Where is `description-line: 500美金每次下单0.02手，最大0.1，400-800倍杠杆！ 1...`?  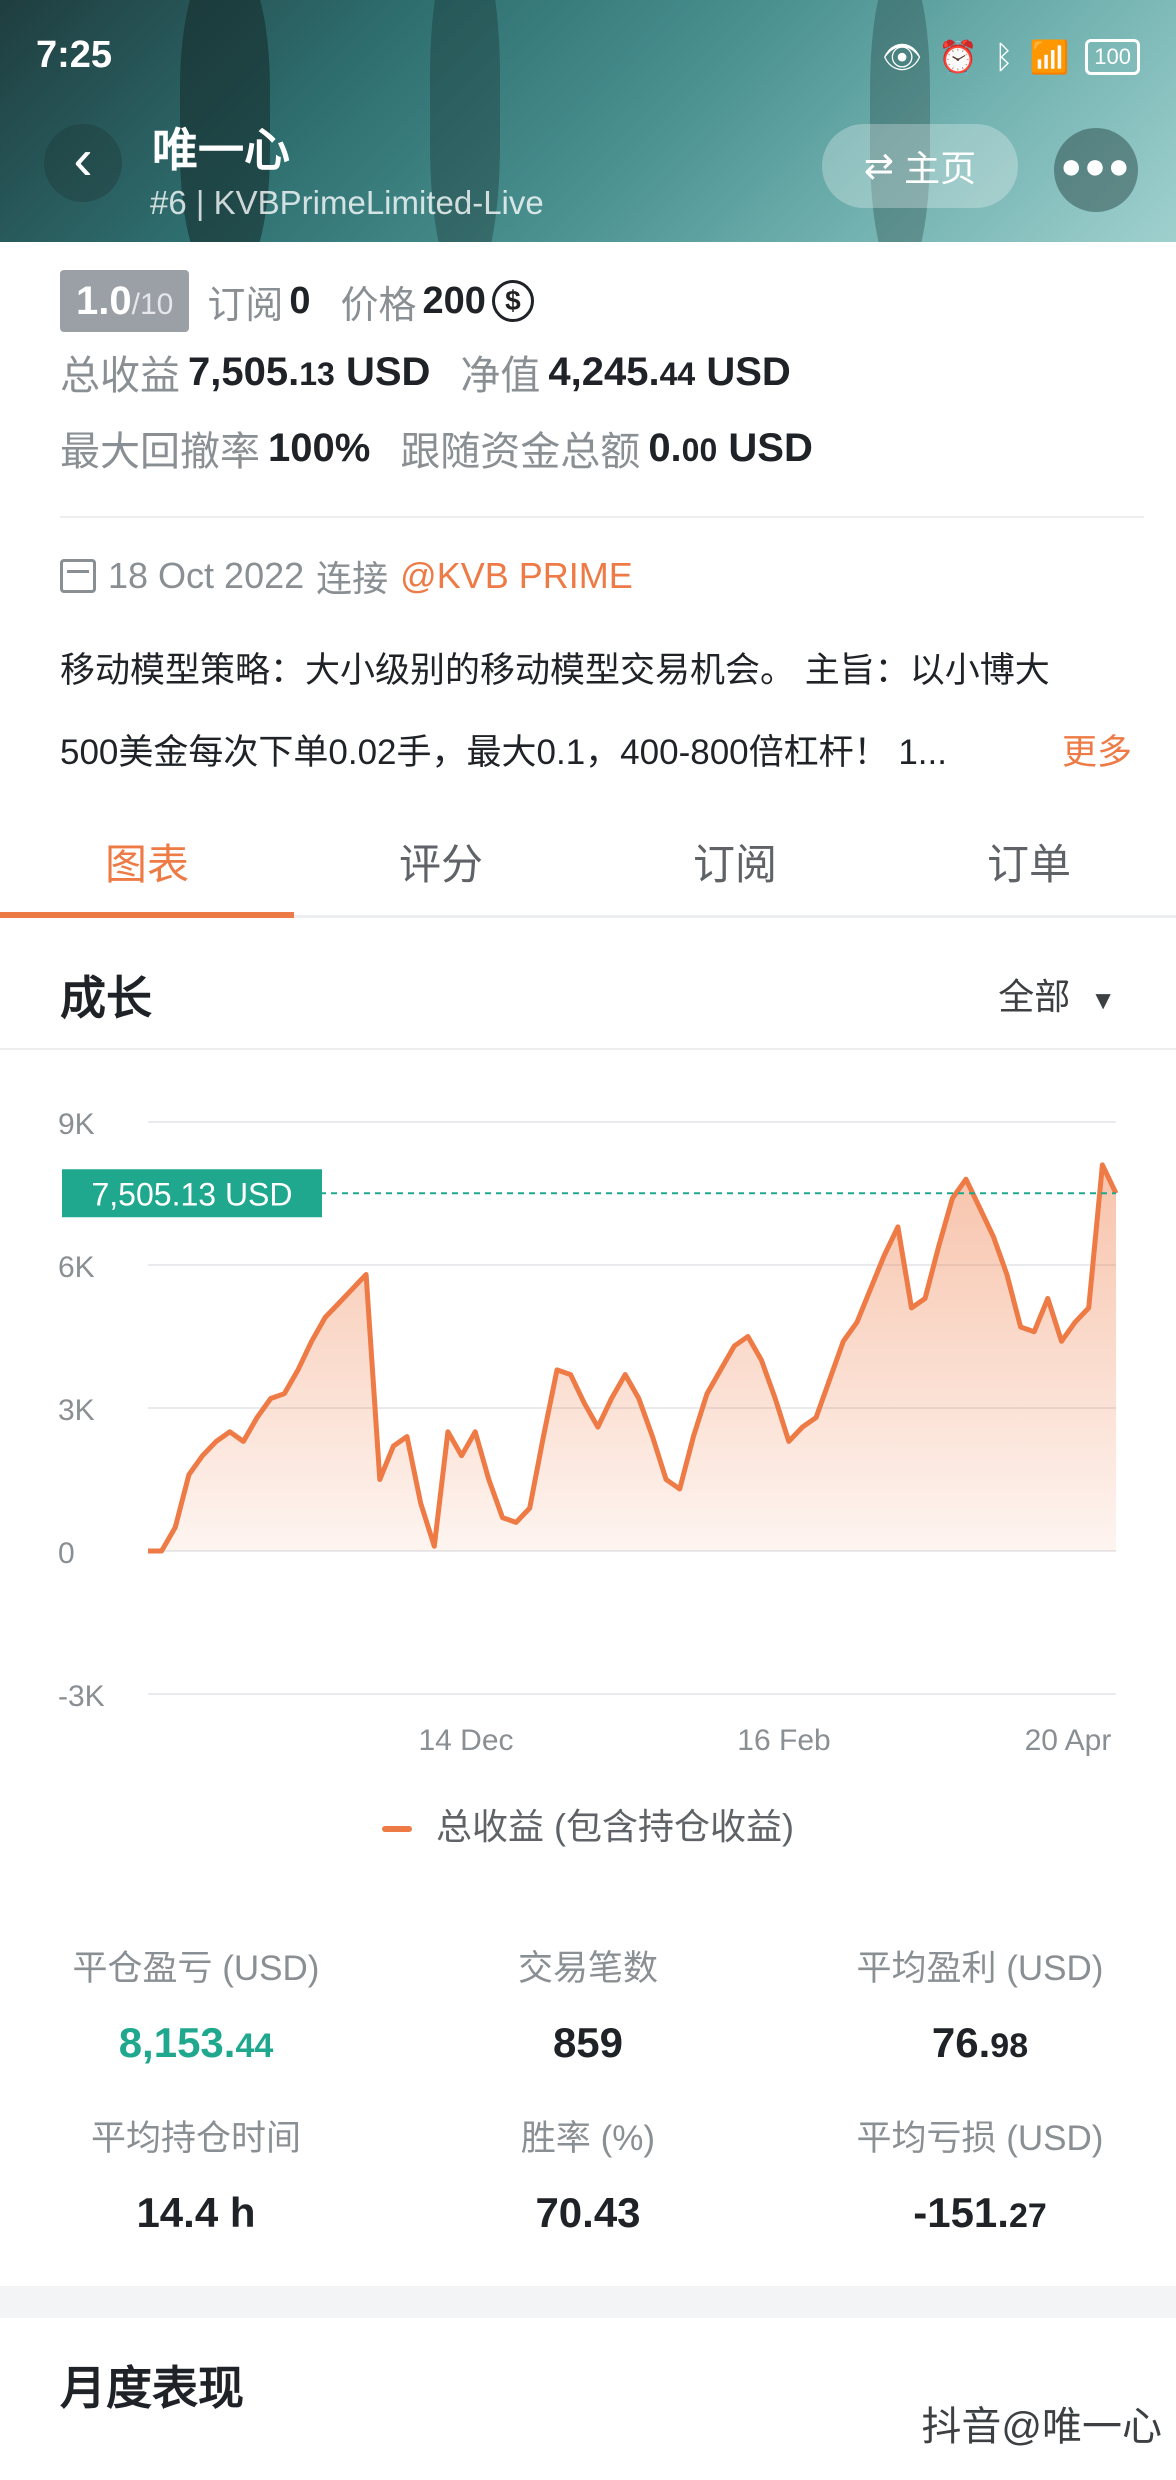
description-line: 500美金每次下单0.02手，最大0.1，400-800倍杠杆！ 1... is located at coordinates (503, 752).